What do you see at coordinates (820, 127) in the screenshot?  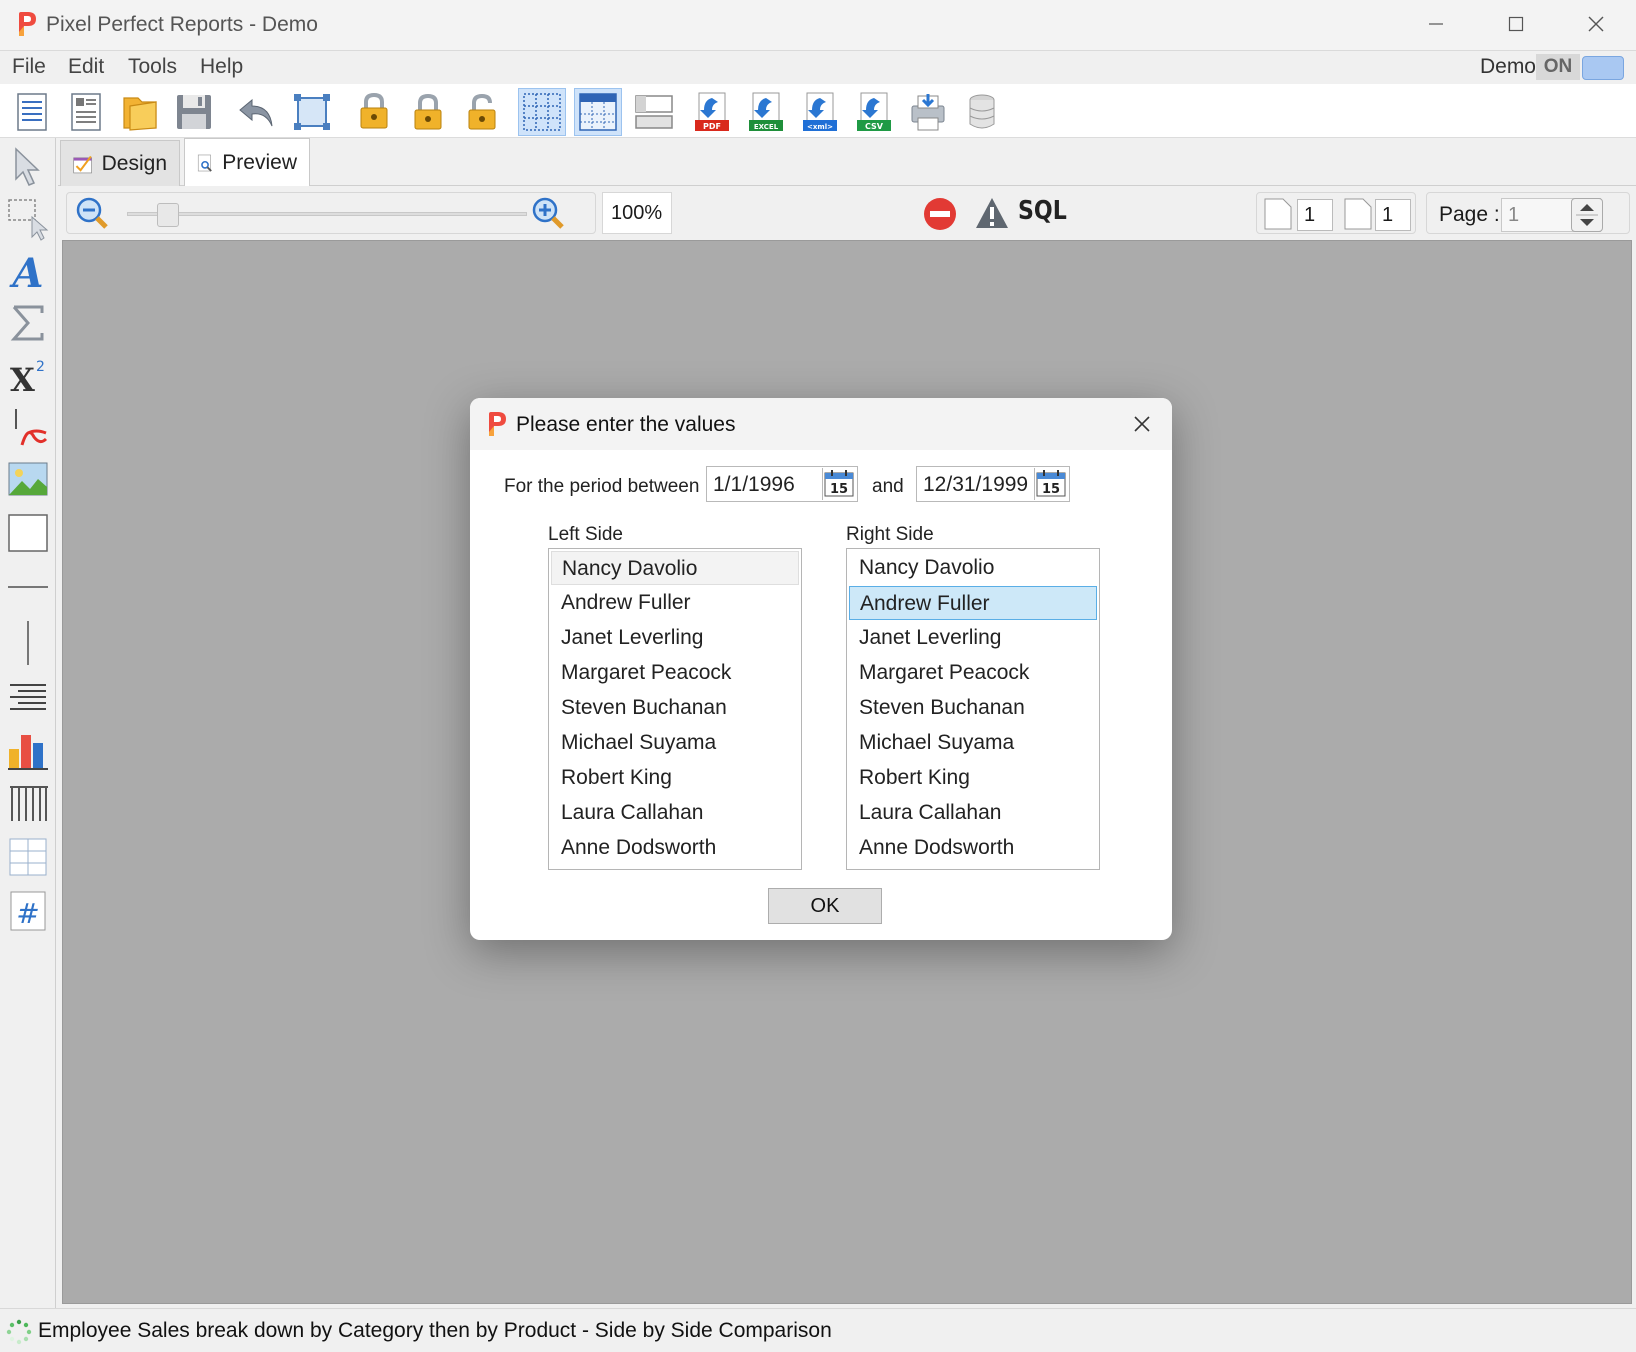 I see `svg-text: <xml>` at bounding box center [820, 127].